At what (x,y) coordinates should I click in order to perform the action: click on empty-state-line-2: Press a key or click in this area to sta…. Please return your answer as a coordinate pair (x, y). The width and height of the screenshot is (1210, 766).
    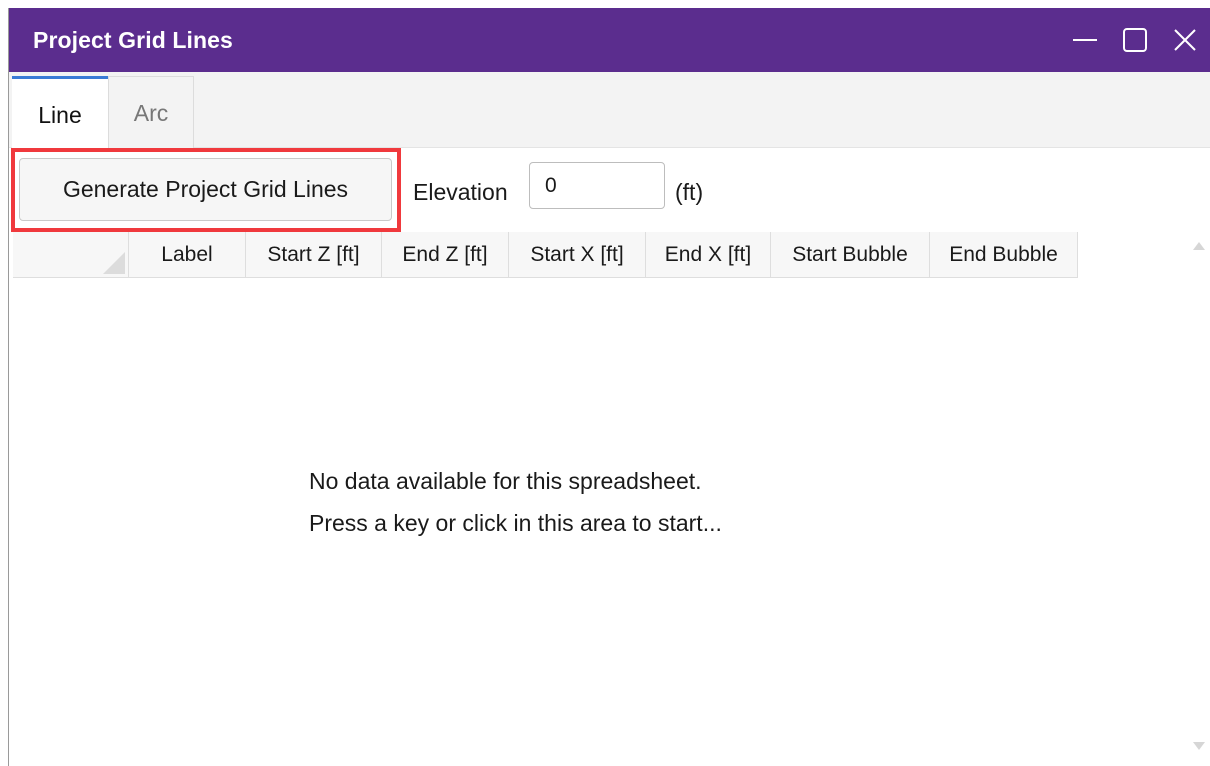
    Looking at the image, I should click on (515, 523).